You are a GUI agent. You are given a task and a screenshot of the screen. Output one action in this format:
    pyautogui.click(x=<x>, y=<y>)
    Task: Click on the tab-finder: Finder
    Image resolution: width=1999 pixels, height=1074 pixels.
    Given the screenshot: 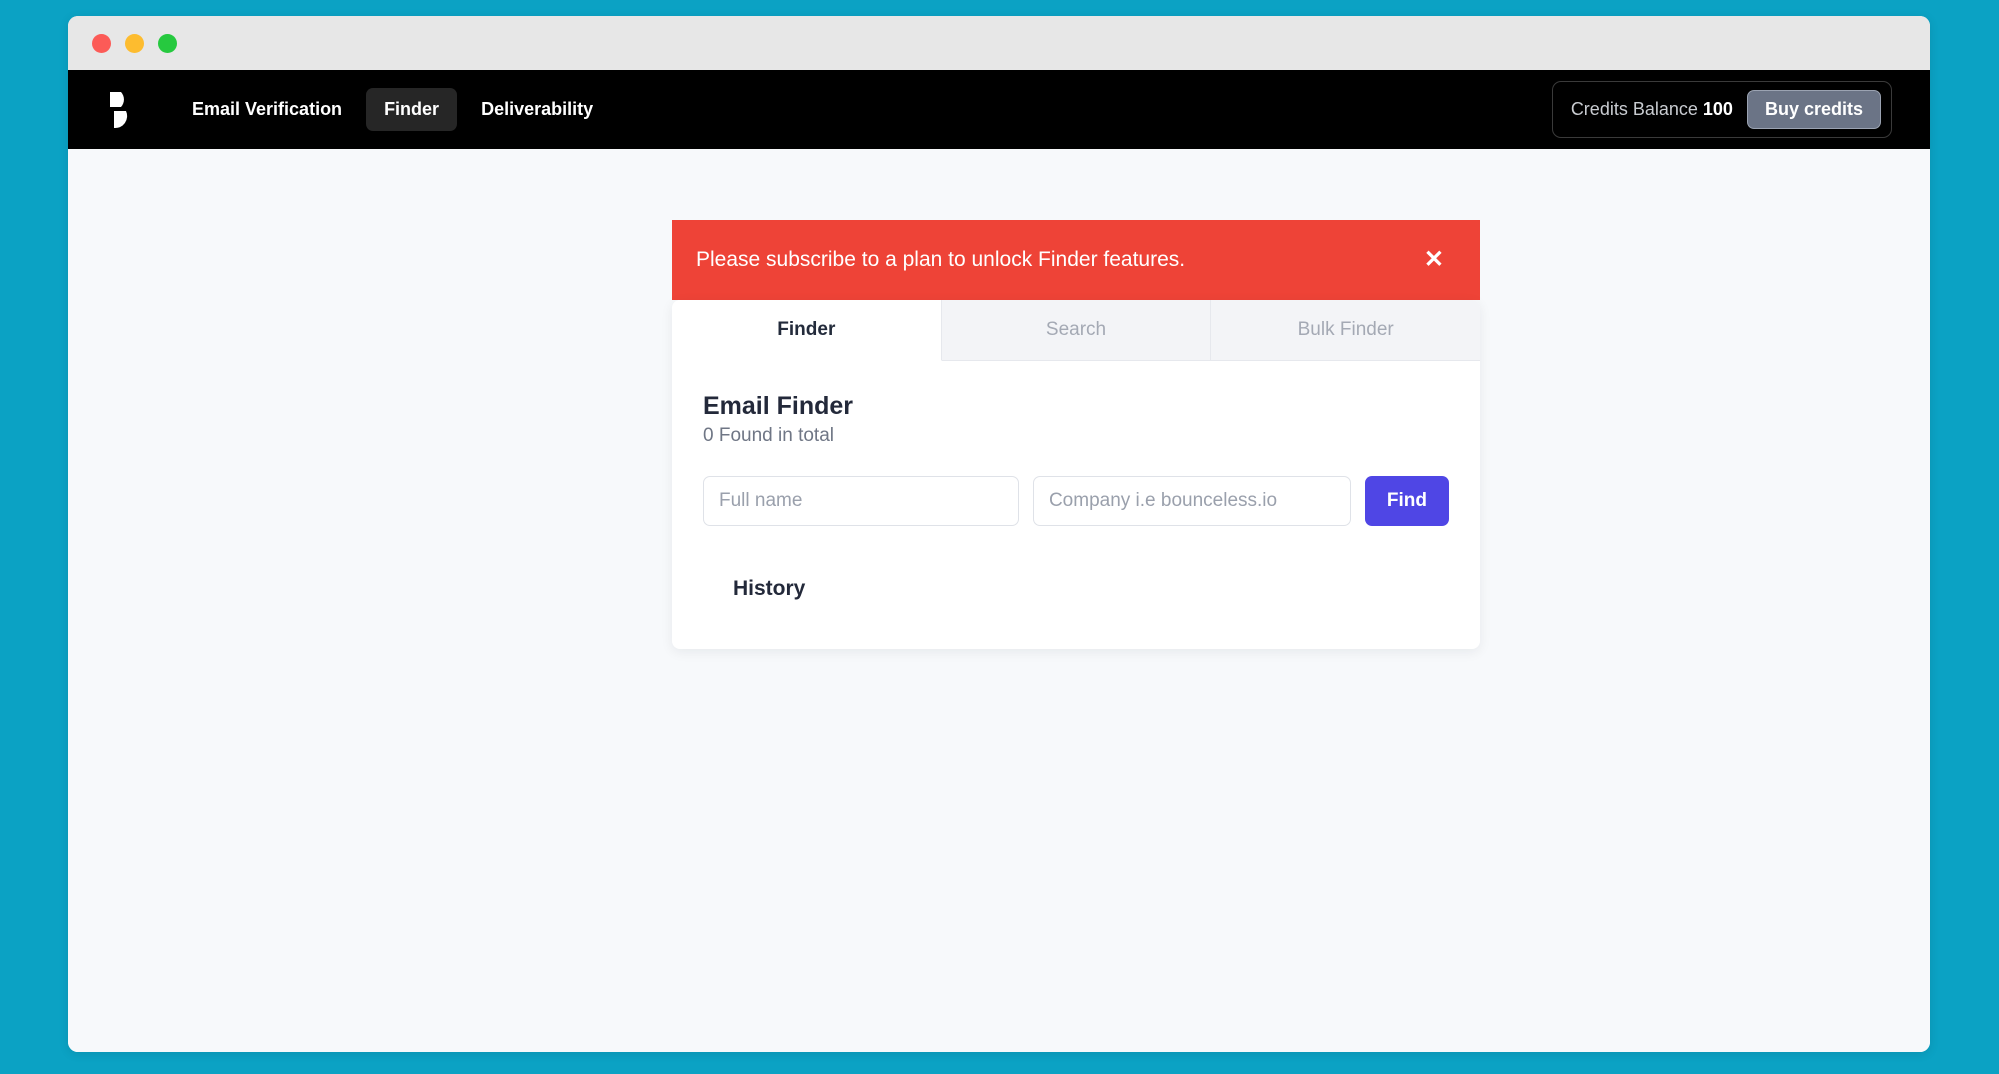 What is the action you would take?
    pyautogui.click(x=807, y=330)
    